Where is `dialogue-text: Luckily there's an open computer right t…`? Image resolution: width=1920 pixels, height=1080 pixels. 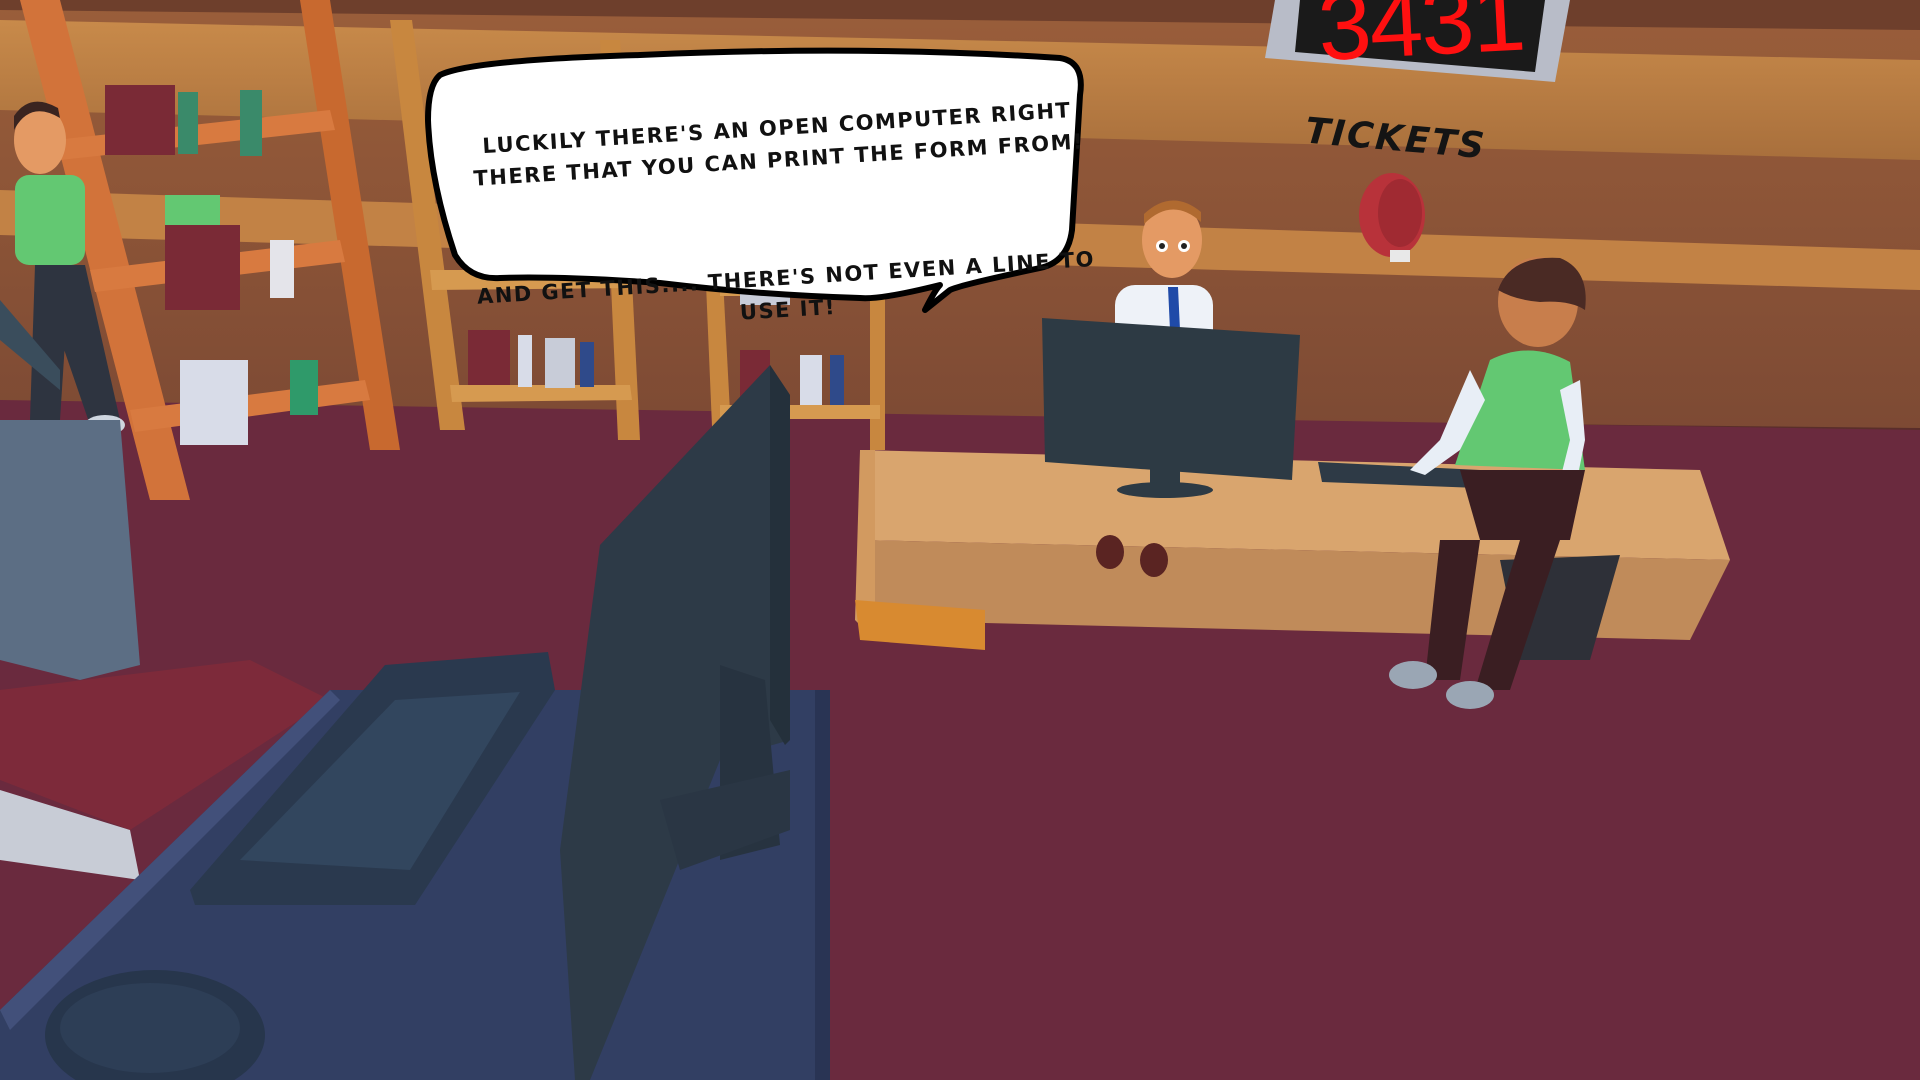
dialogue-text: Luckily there's an open computer right t… is located at coordinates (780, 193).